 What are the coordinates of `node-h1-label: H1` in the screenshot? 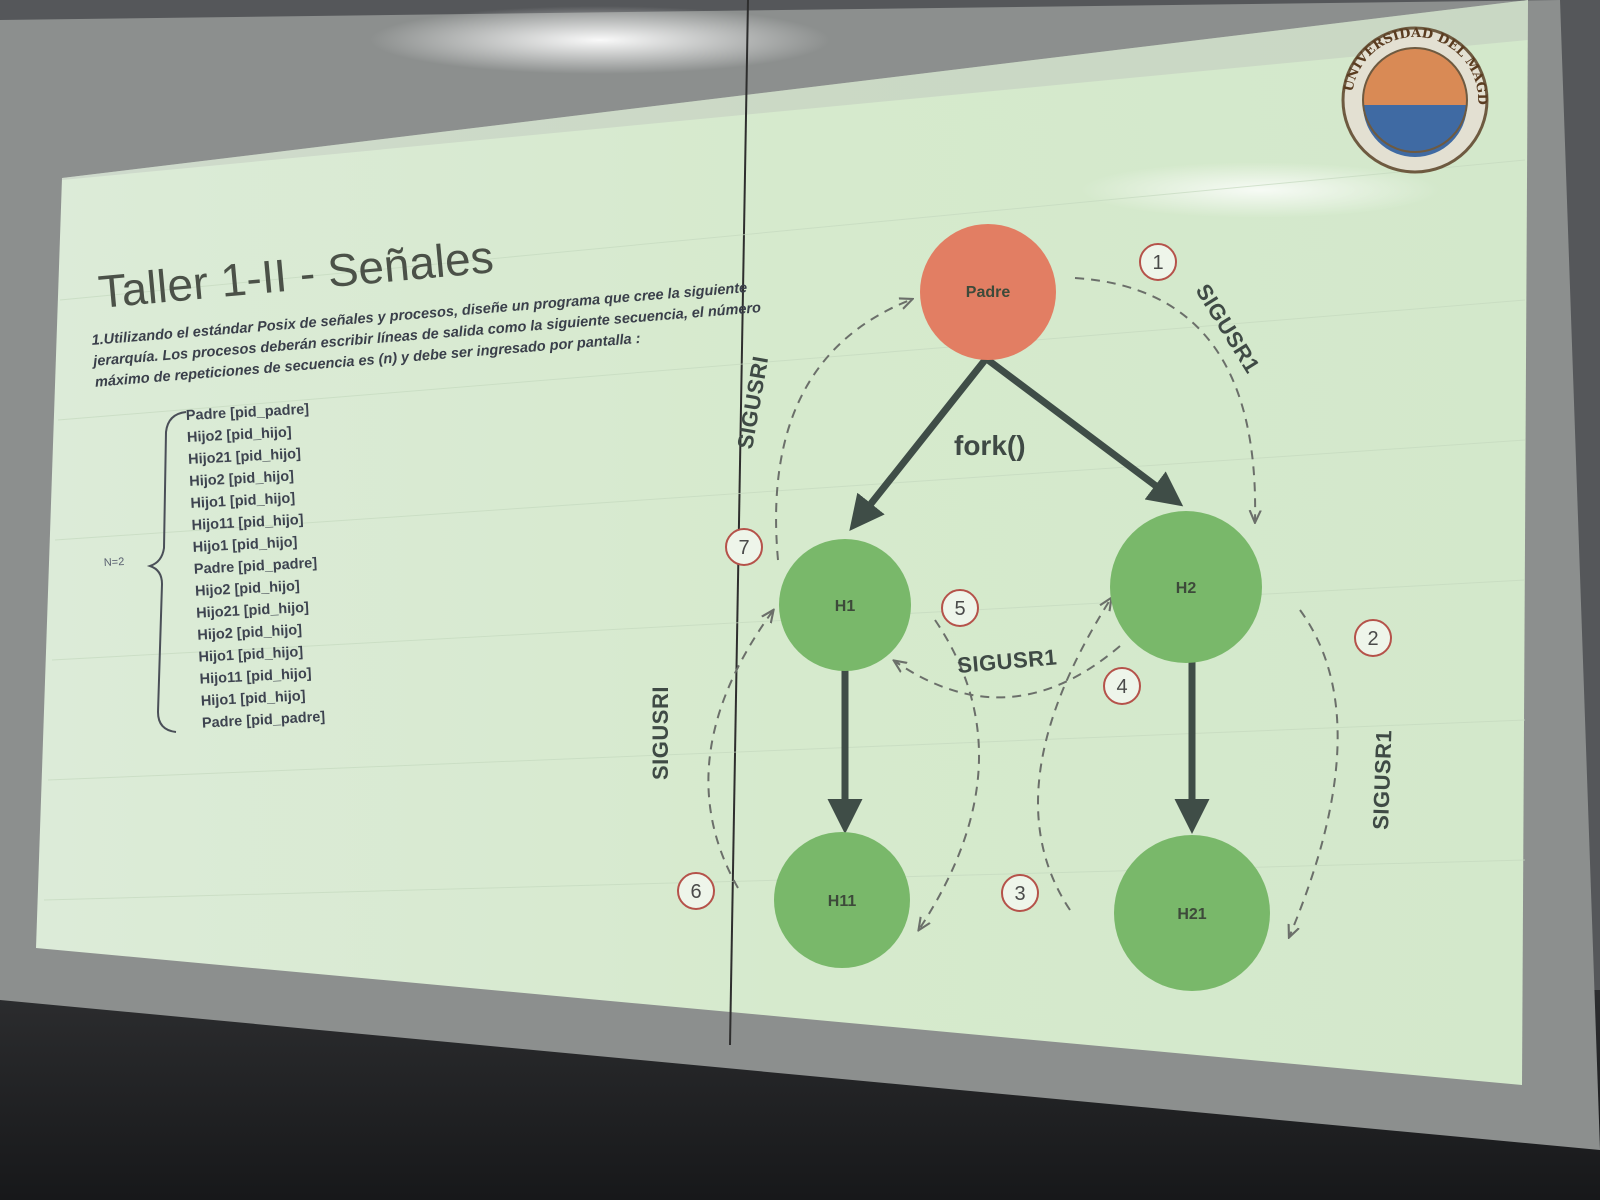 It's located at (845, 606).